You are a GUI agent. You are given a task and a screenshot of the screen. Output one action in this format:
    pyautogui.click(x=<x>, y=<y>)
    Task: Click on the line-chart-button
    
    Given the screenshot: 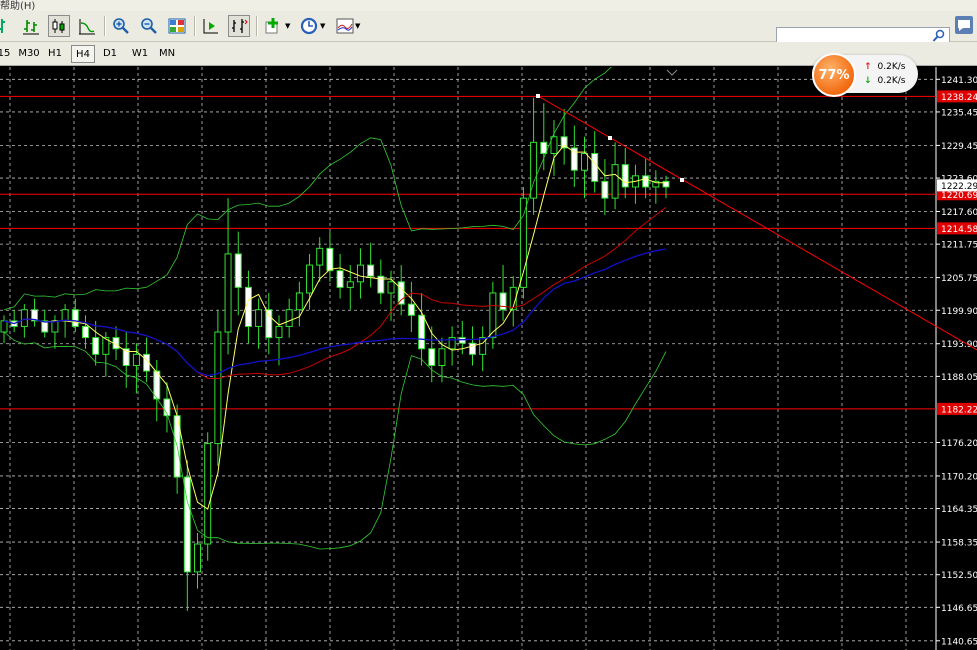 What is the action you would take?
    pyautogui.click(x=87, y=26)
    